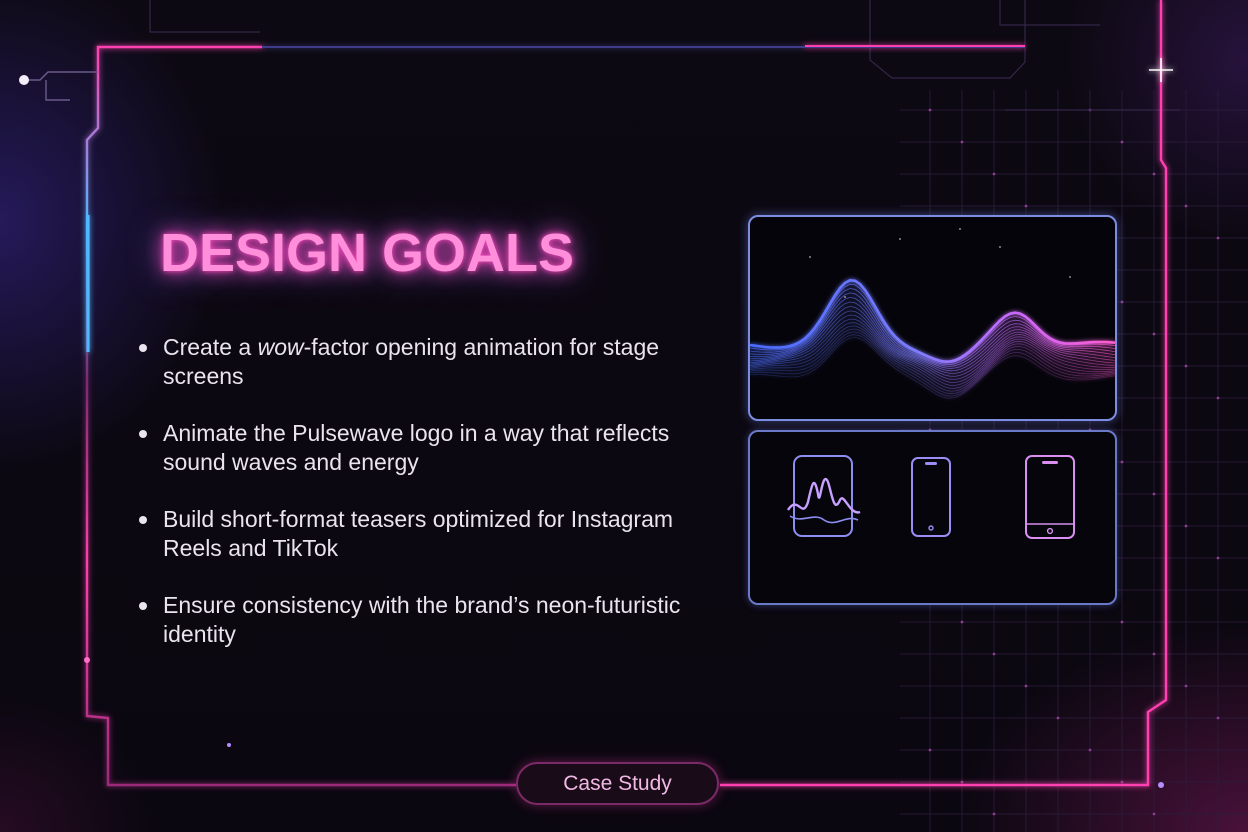 The image size is (1248, 832). I want to click on sound-wave-visual-panel, so click(932, 318).